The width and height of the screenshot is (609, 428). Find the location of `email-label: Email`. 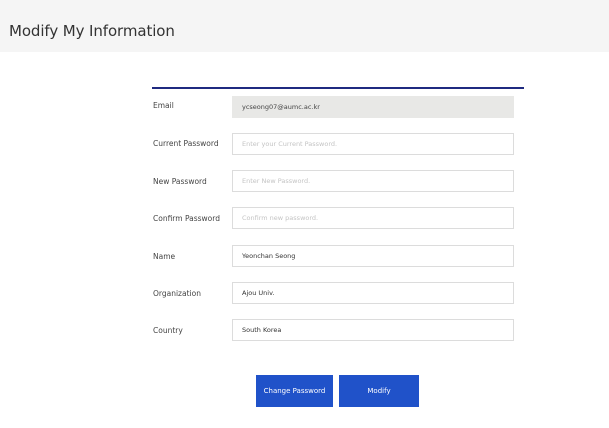

email-label: Email is located at coordinates (163, 105).